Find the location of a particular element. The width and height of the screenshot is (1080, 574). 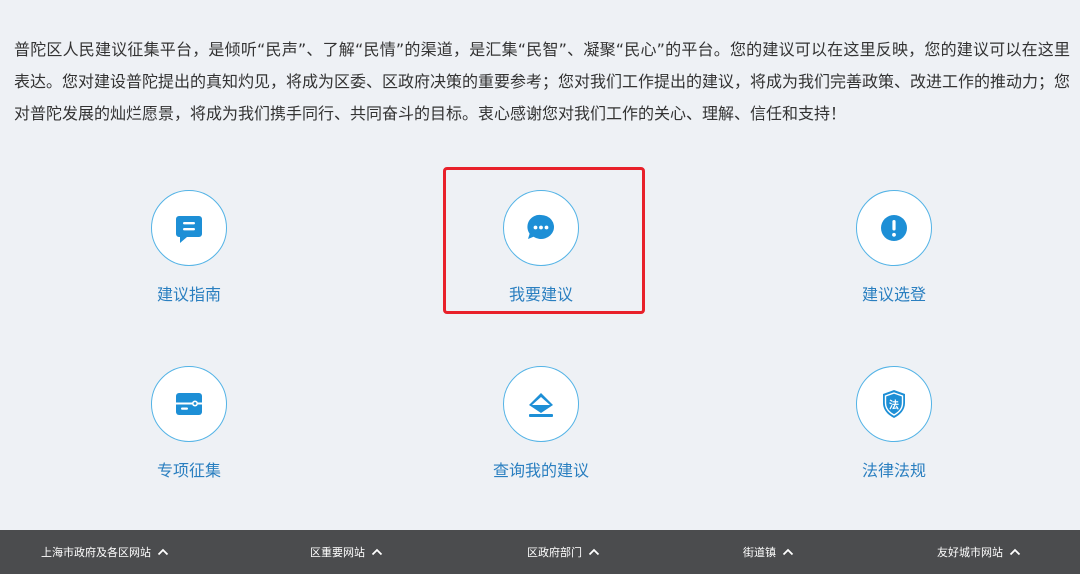

chat-bubble-icon is located at coordinates (541, 226).